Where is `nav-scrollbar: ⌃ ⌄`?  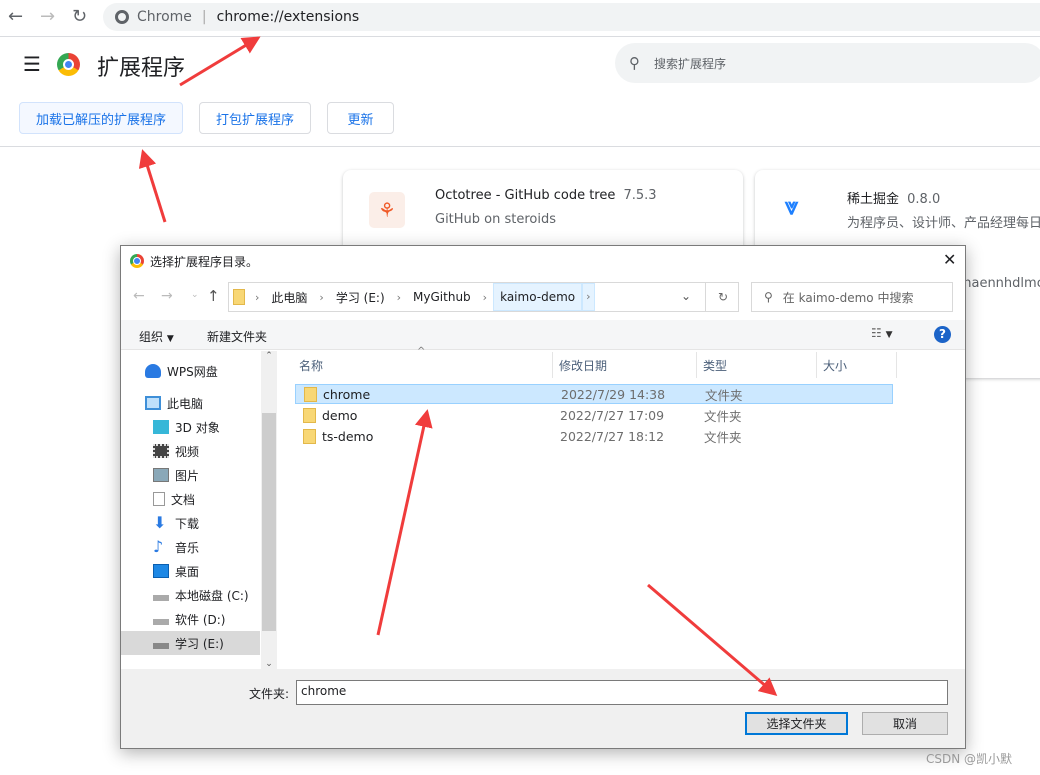 nav-scrollbar: ⌃ ⌄ is located at coordinates (269, 510).